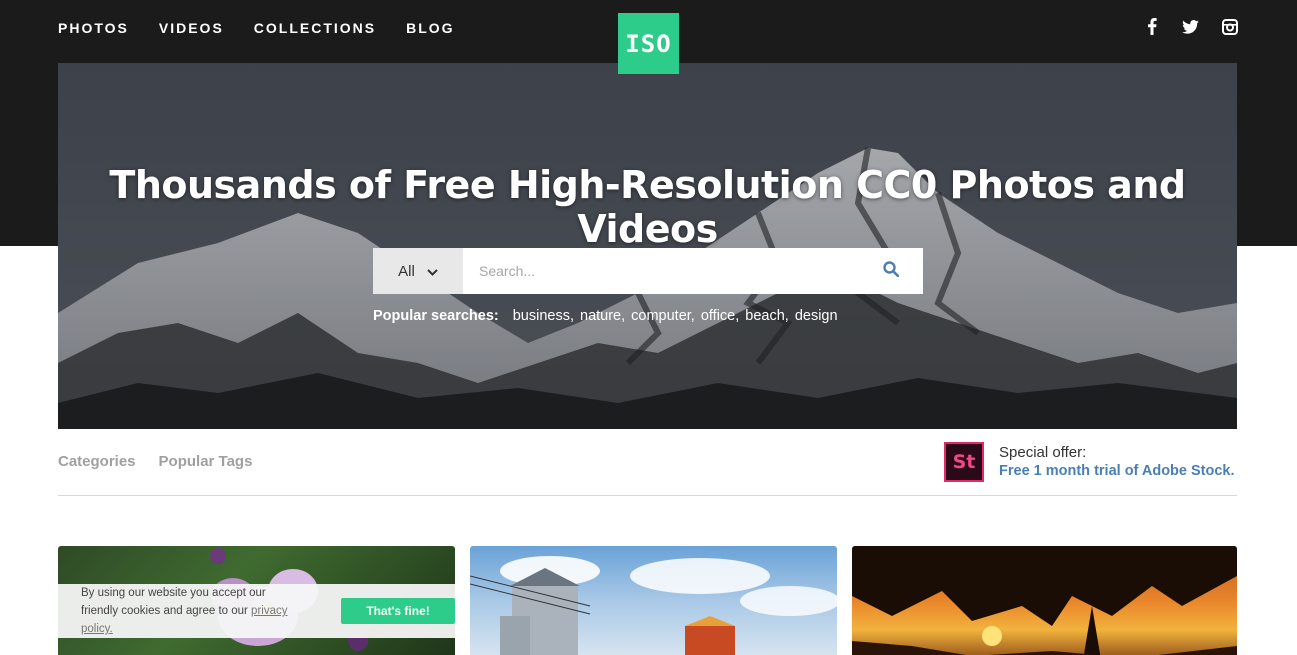 Image resolution: width=1297 pixels, height=655 pixels. Describe the element at coordinates (964, 462) in the screenshot. I see `adobe-stock-logo: St` at that location.